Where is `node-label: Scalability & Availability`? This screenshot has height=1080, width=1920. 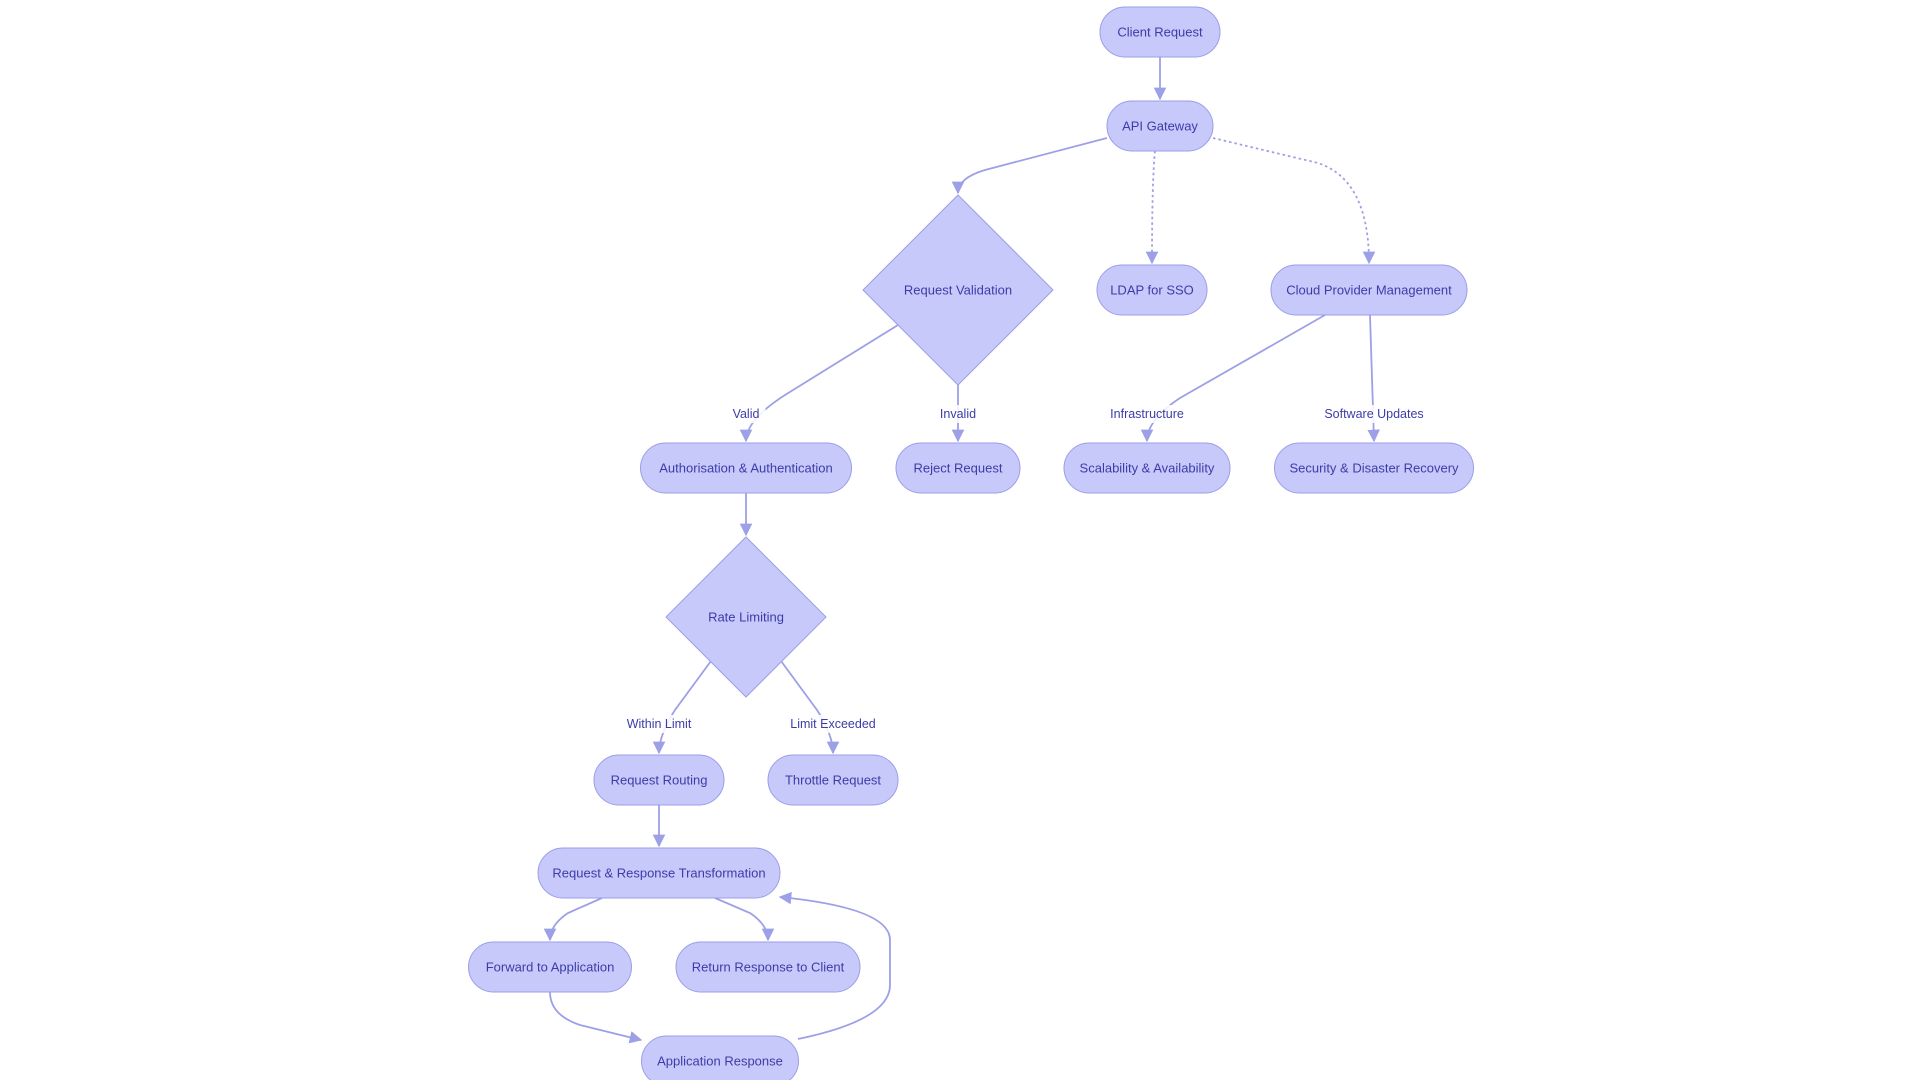 node-label: Scalability & Availability is located at coordinates (1147, 468).